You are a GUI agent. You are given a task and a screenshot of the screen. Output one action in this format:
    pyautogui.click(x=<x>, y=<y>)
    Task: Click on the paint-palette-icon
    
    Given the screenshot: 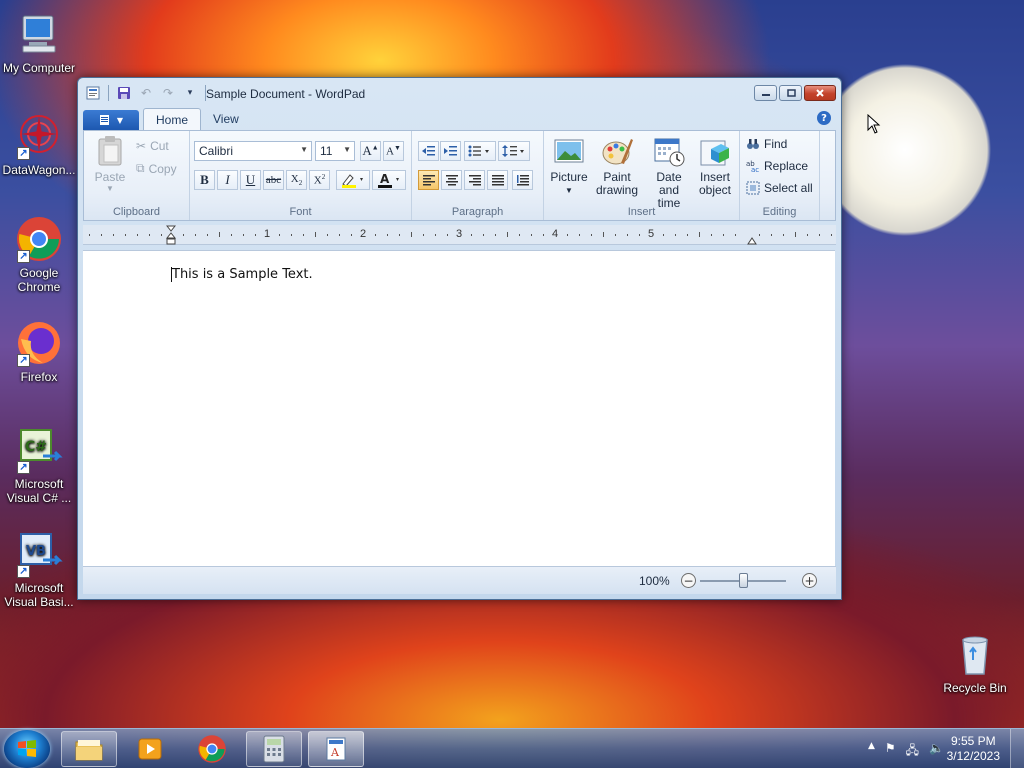 What is the action you would take?
    pyautogui.click(x=617, y=151)
    